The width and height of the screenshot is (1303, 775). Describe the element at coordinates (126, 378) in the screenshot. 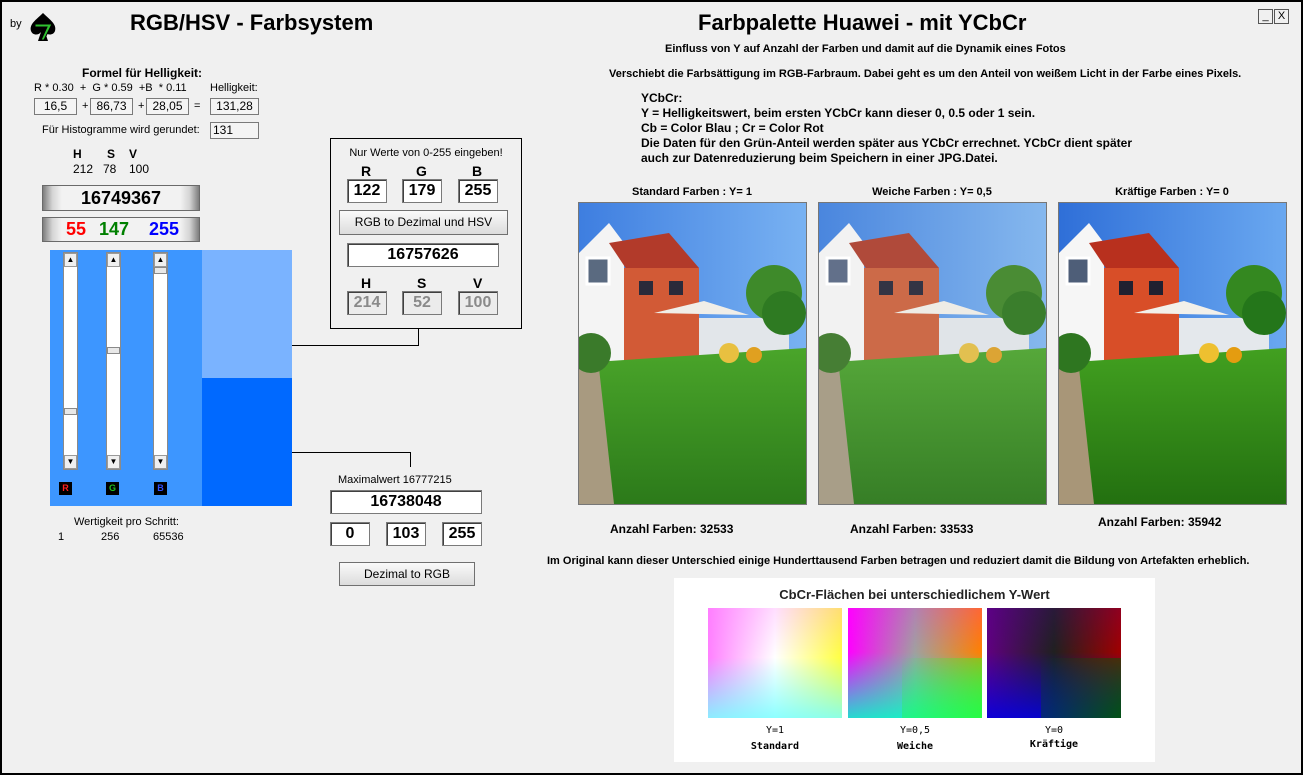

I see `slider-panel: ▲ ▼ ▲ ▼ ▲ ▼ R G B` at that location.